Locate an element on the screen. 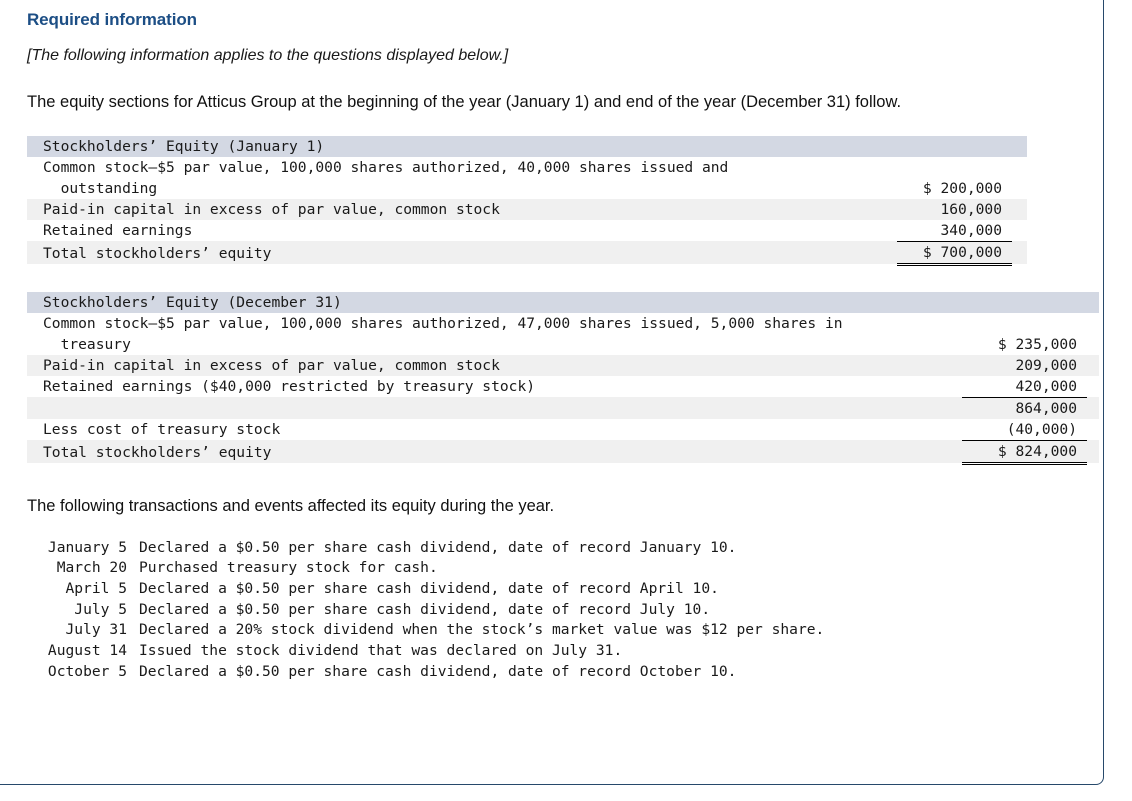  table-row: Retained earnings 340,000 is located at coordinates (527, 230).